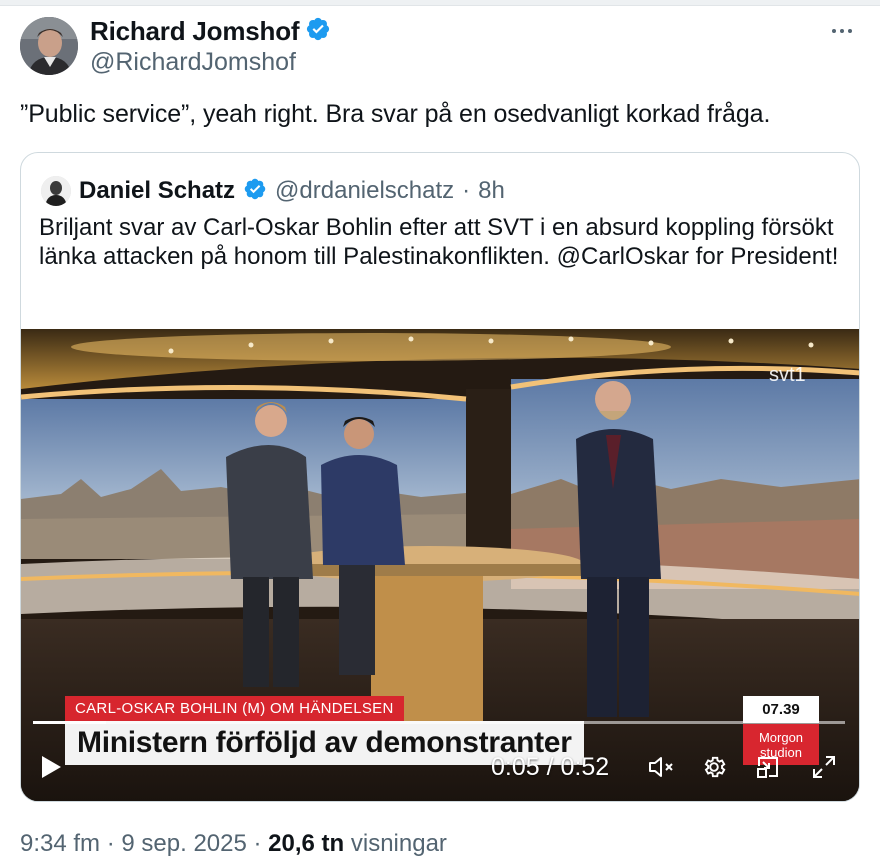  Describe the element at coordinates (70, 722) in the screenshot. I see `video-progress-fill` at that location.